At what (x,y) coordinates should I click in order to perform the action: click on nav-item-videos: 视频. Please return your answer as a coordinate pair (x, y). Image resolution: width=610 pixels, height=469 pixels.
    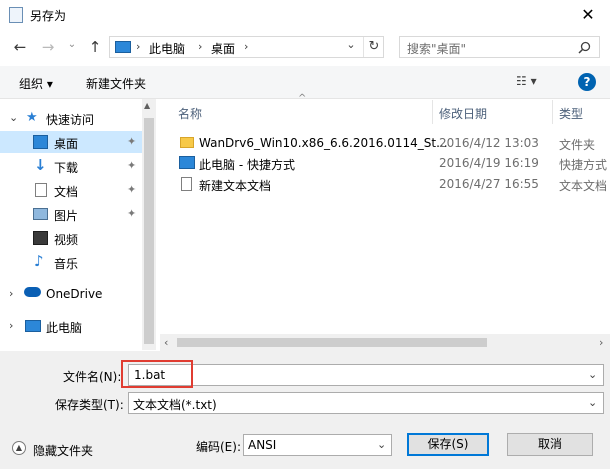
    Looking at the image, I should click on (71, 238).